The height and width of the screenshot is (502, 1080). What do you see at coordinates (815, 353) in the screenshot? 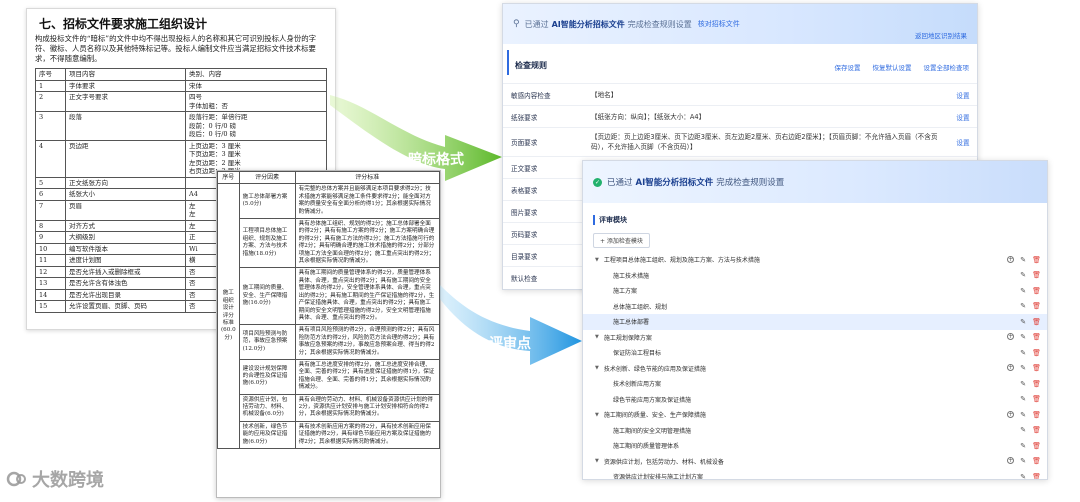
I see `tree-child-node: 保证防治工程目标 ✎ 🗑` at bounding box center [815, 353].